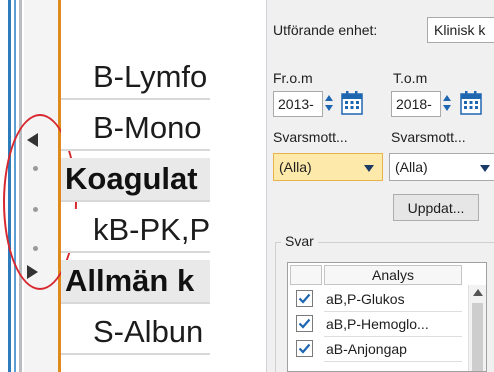  What do you see at coordinates (328, 167) in the screenshot?
I see `svarsmottagare-select-1: (Alla)` at bounding box center [328, 167].